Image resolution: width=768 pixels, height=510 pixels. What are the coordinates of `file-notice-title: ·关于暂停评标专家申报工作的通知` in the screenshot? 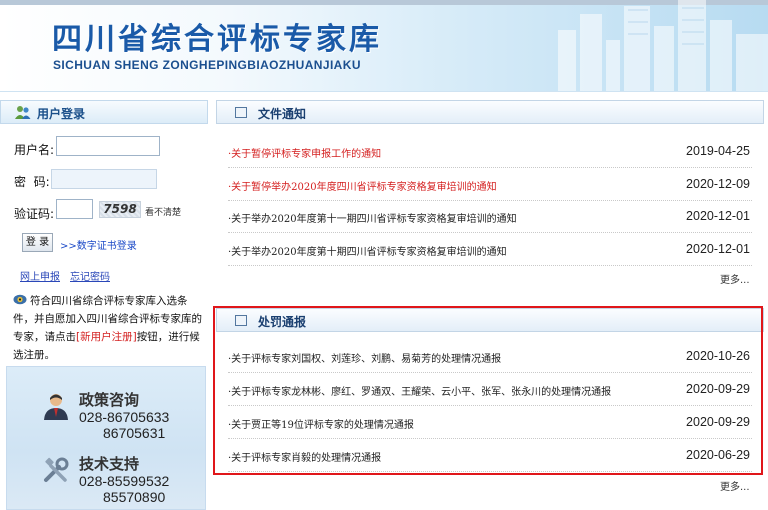 It's located at (304, 152).